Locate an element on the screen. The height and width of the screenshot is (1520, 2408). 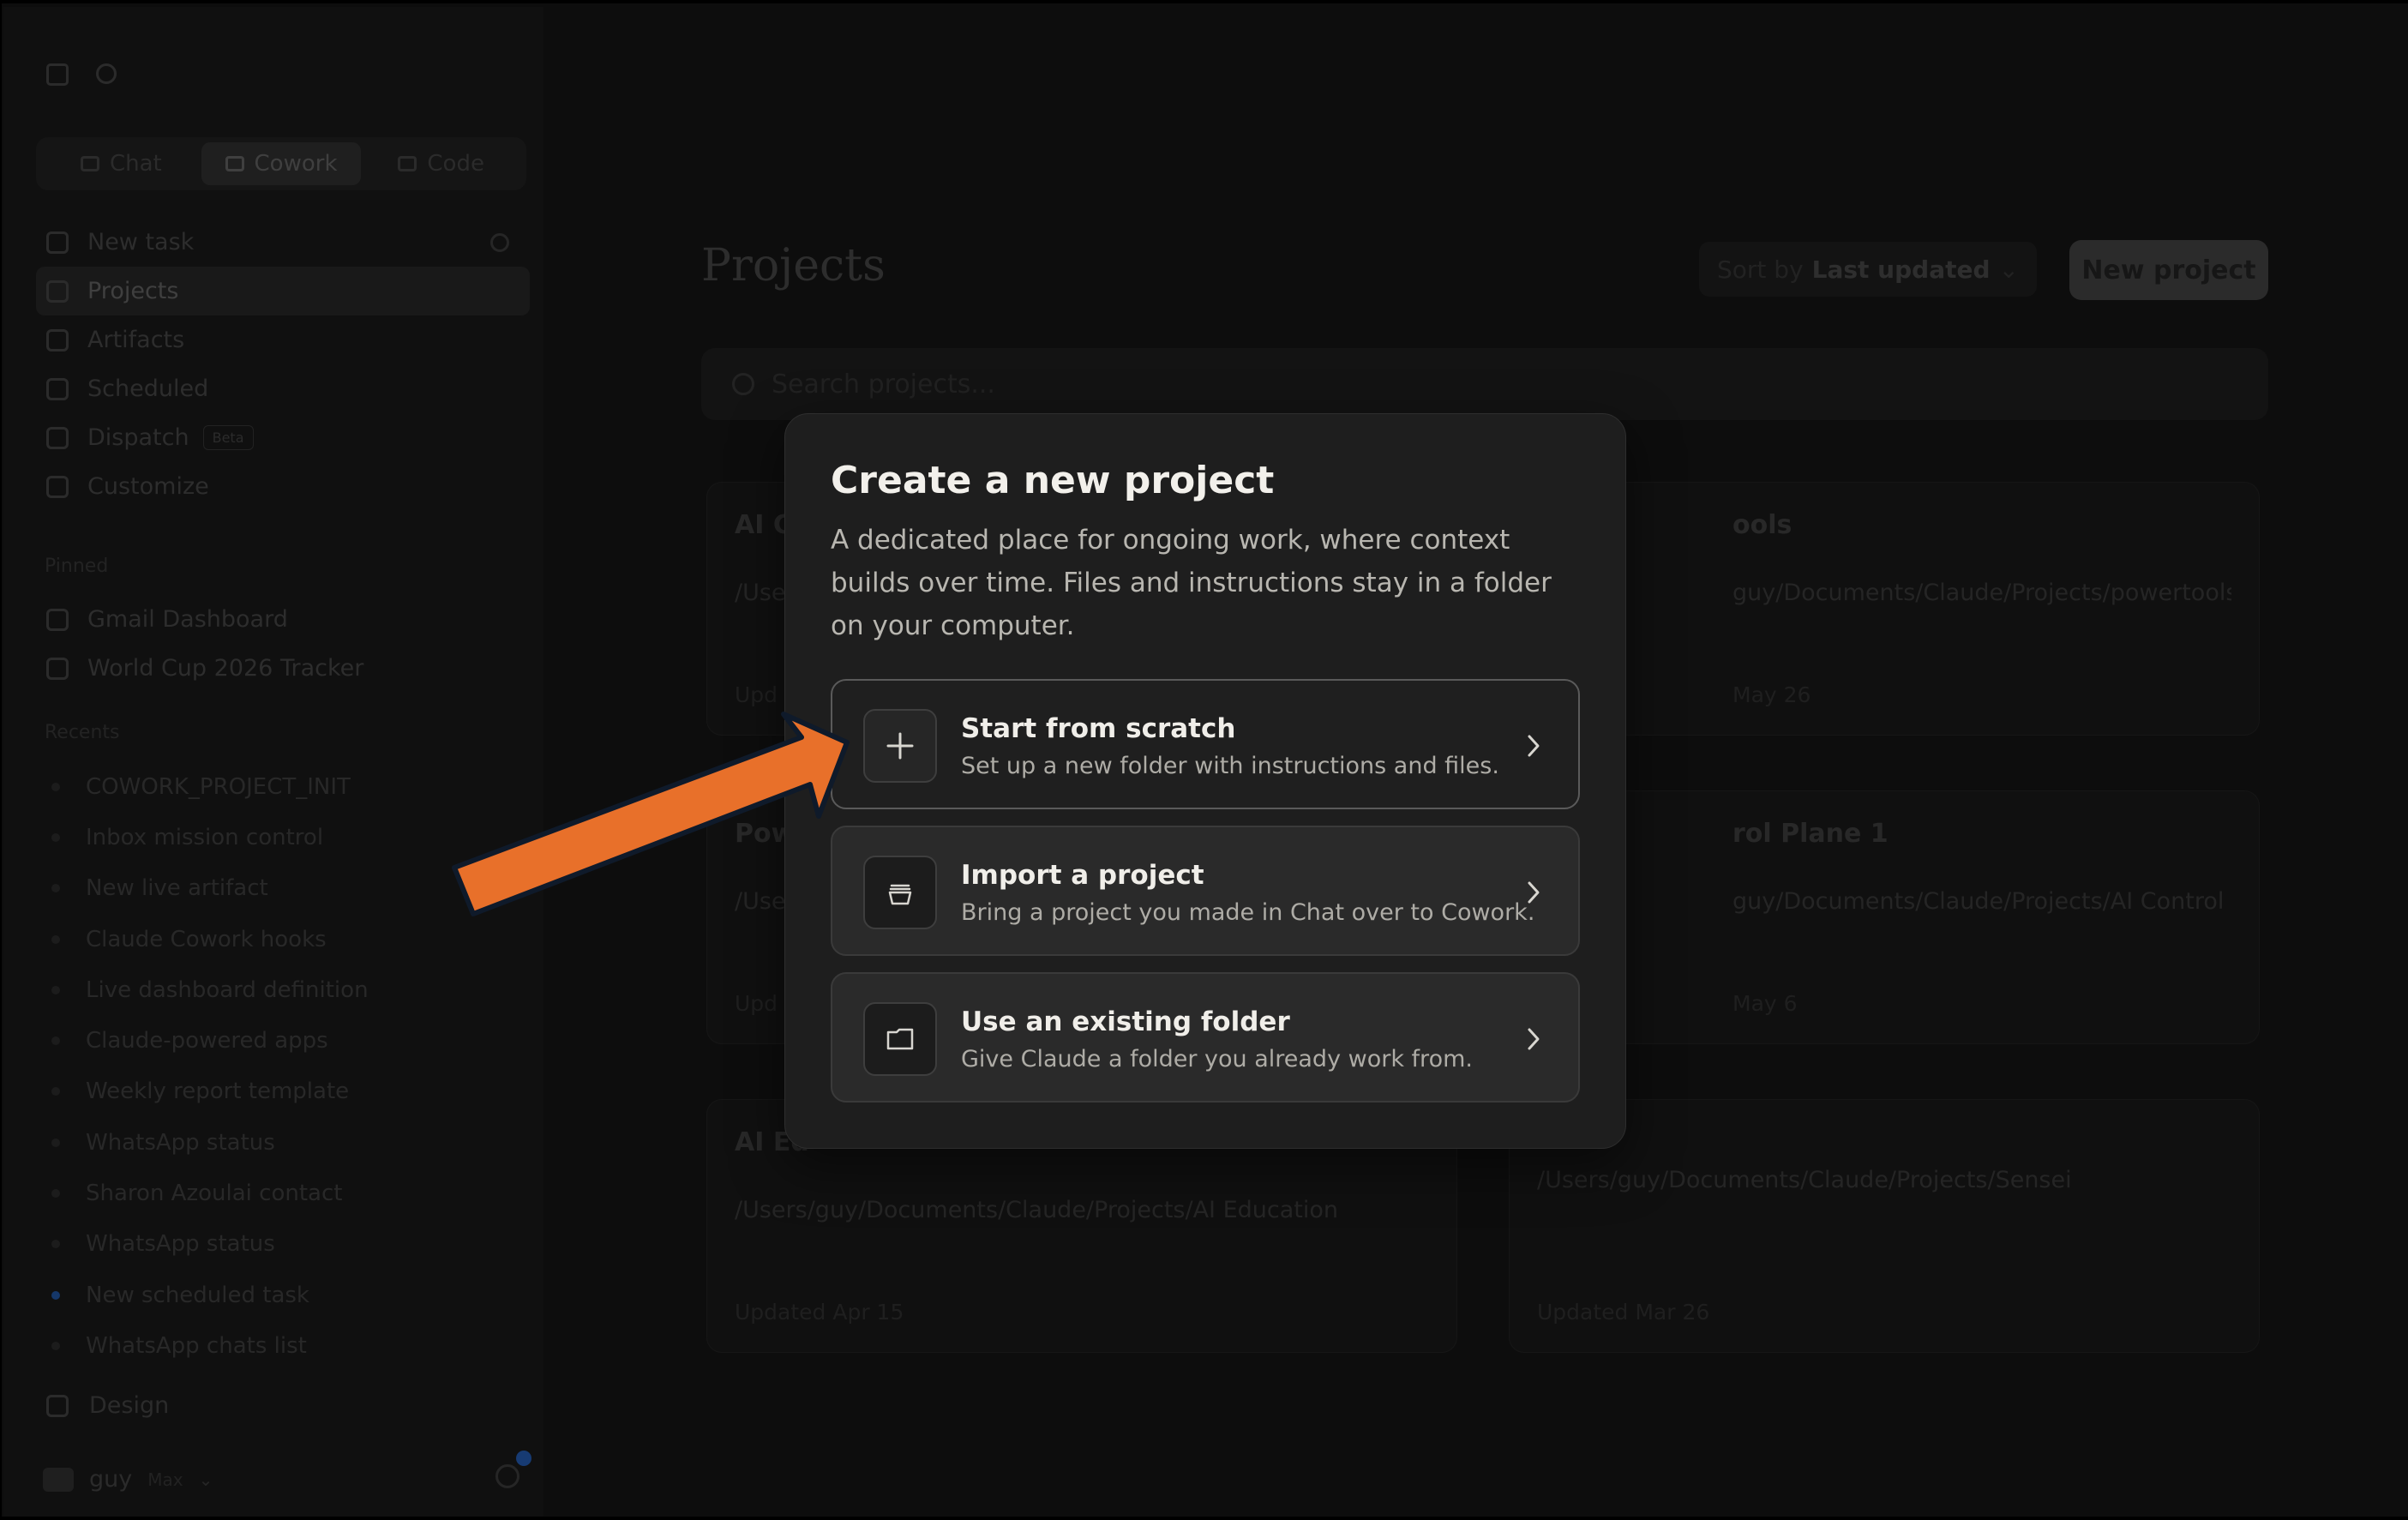
annotation-arrow-icon is located at coordinates (651, 814).